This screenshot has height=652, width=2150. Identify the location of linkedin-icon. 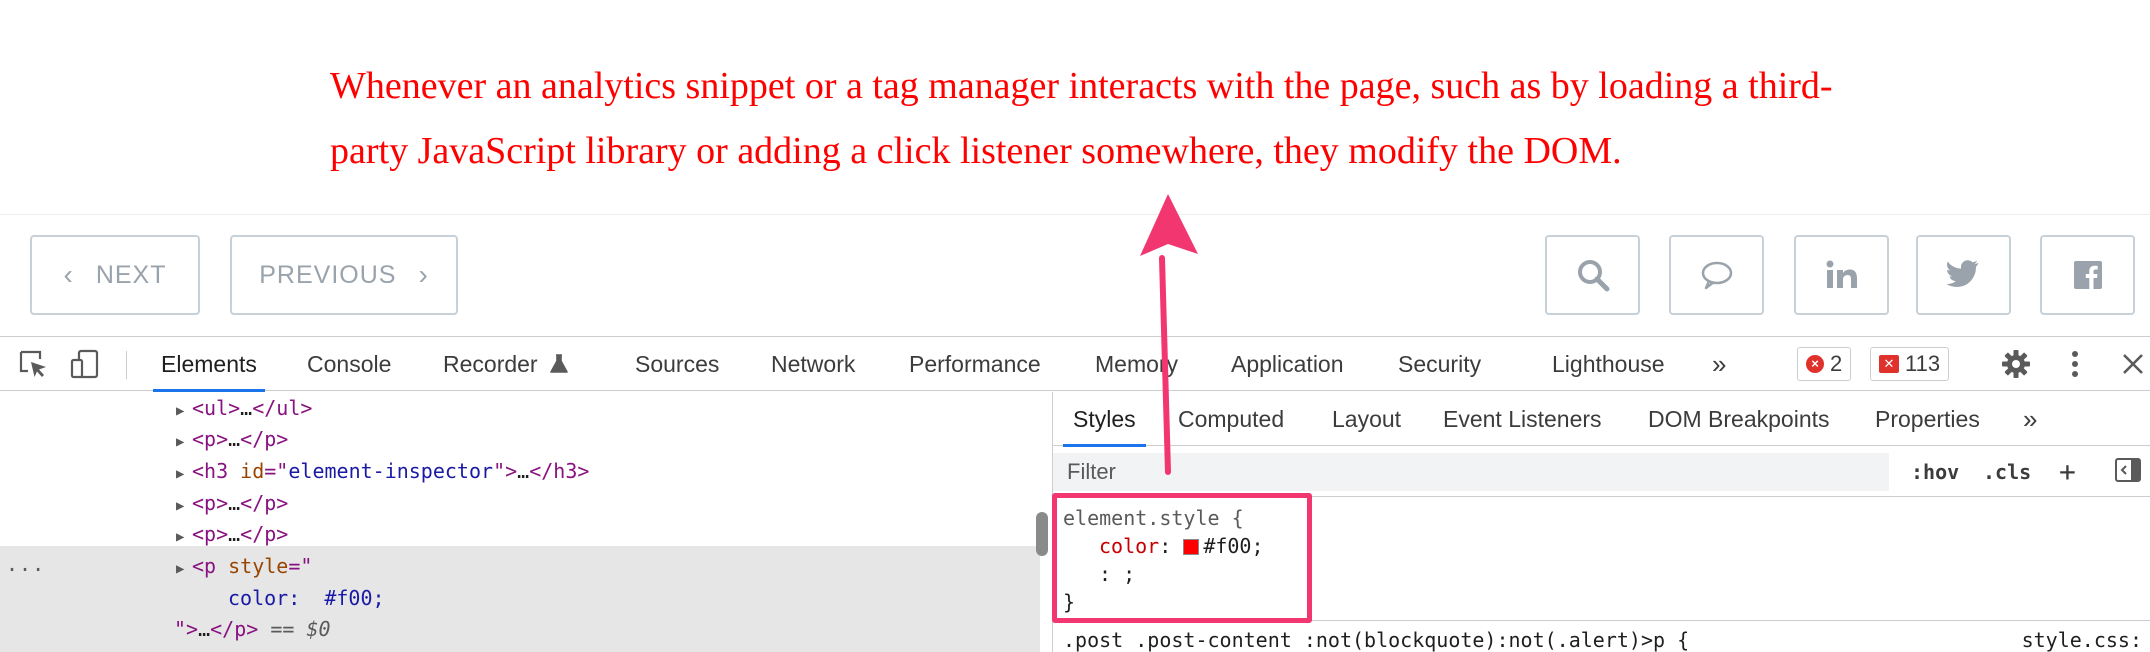
(1841, 274).